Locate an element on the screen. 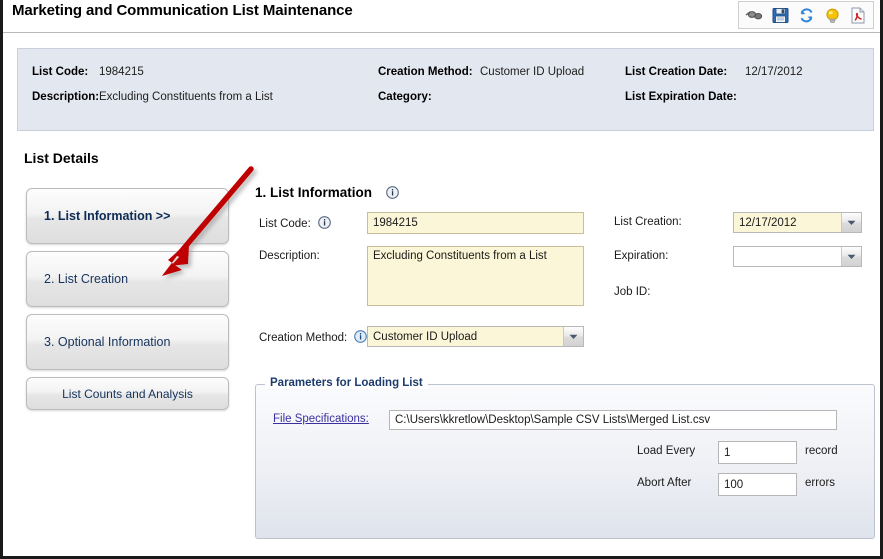 Image resolution: width=883 pixels, height=559 pixels. summary-expiration-date-label: List Expiration Date: is located at coordinates (681, 97).